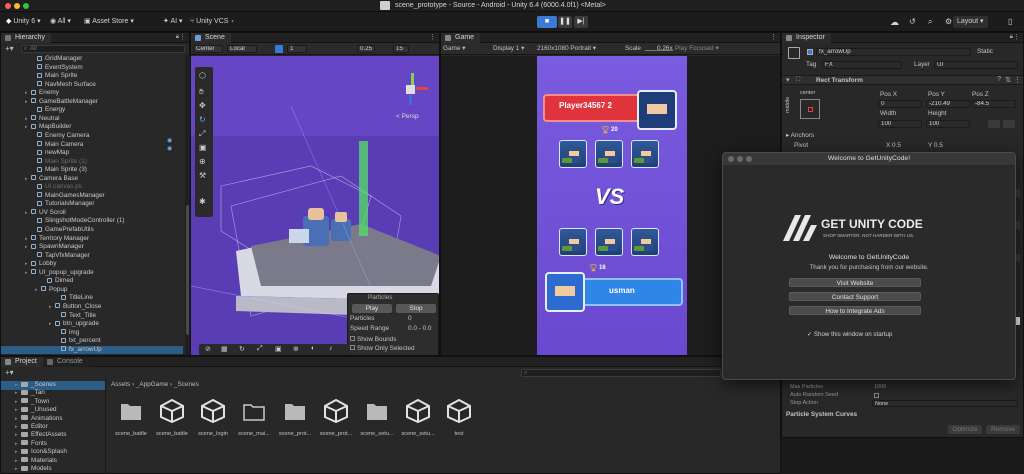  What do you see at coordinates (407, 116) in the screenshot?
I see `persp-label: < Persp` at bounding box center [407, 116].